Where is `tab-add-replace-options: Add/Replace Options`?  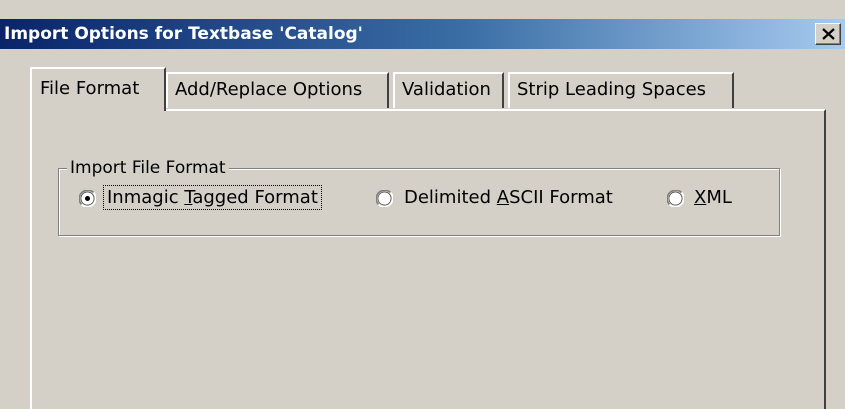
tab-add-replace-options: Add/Replace Options is located at coordinates (277, 90).